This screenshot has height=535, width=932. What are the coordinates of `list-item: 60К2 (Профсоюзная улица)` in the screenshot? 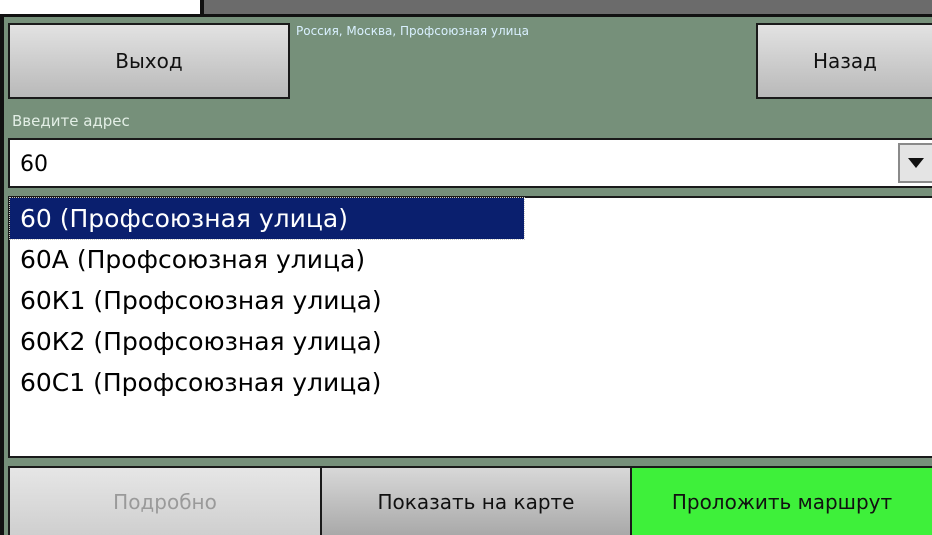 It's located at (471, 341).